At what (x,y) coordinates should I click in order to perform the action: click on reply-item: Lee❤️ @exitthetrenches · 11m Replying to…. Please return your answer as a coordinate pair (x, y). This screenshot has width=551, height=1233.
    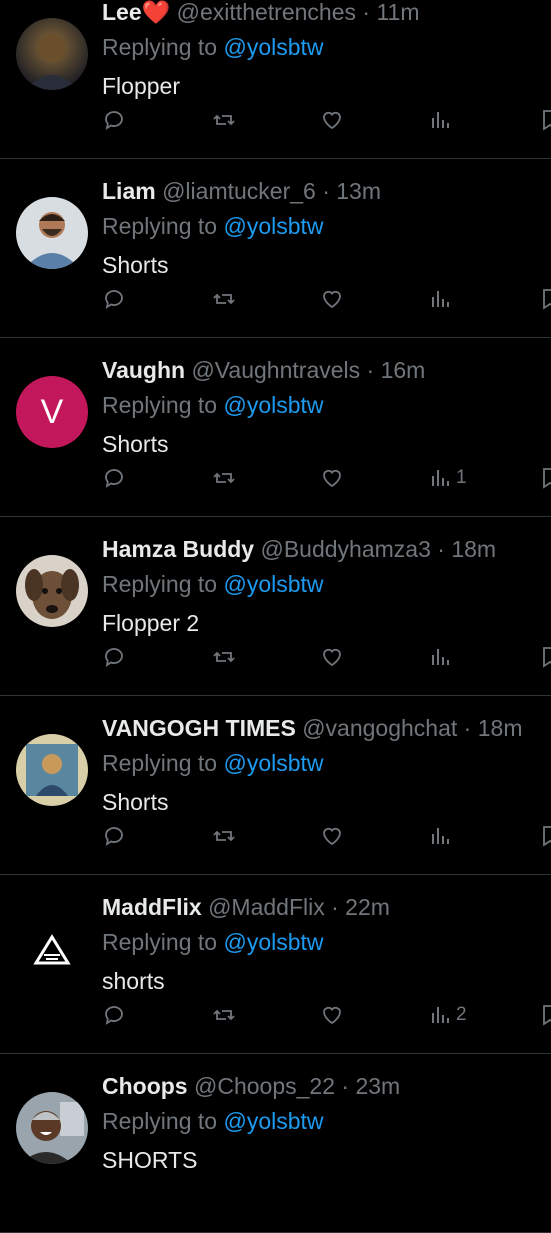
    Looking at the image, I should click on (275, 79).